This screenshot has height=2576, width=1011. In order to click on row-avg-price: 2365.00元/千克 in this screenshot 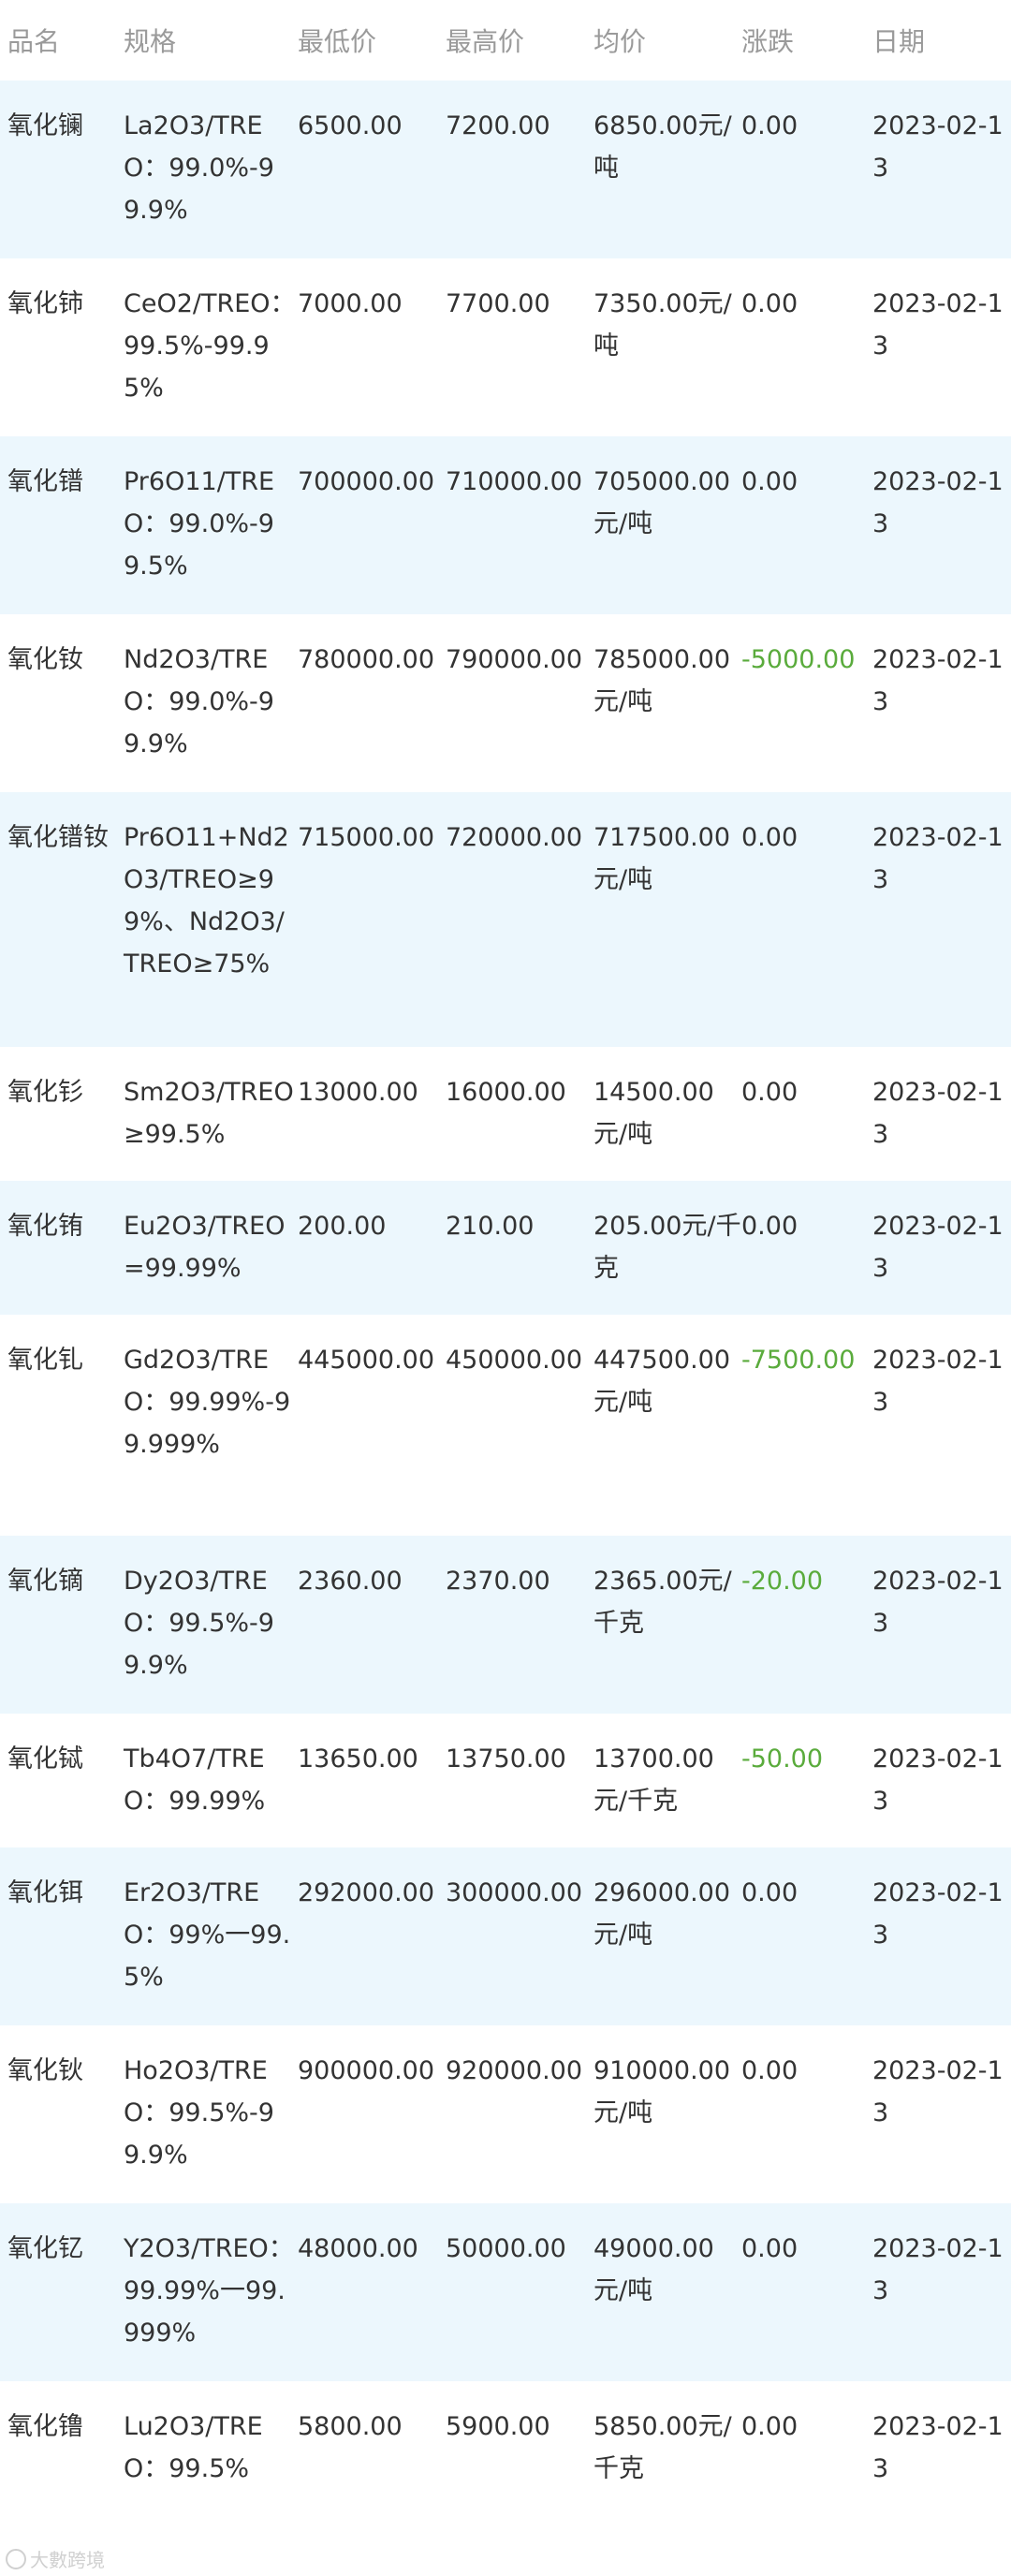, I will do `click(663, 1602)`.